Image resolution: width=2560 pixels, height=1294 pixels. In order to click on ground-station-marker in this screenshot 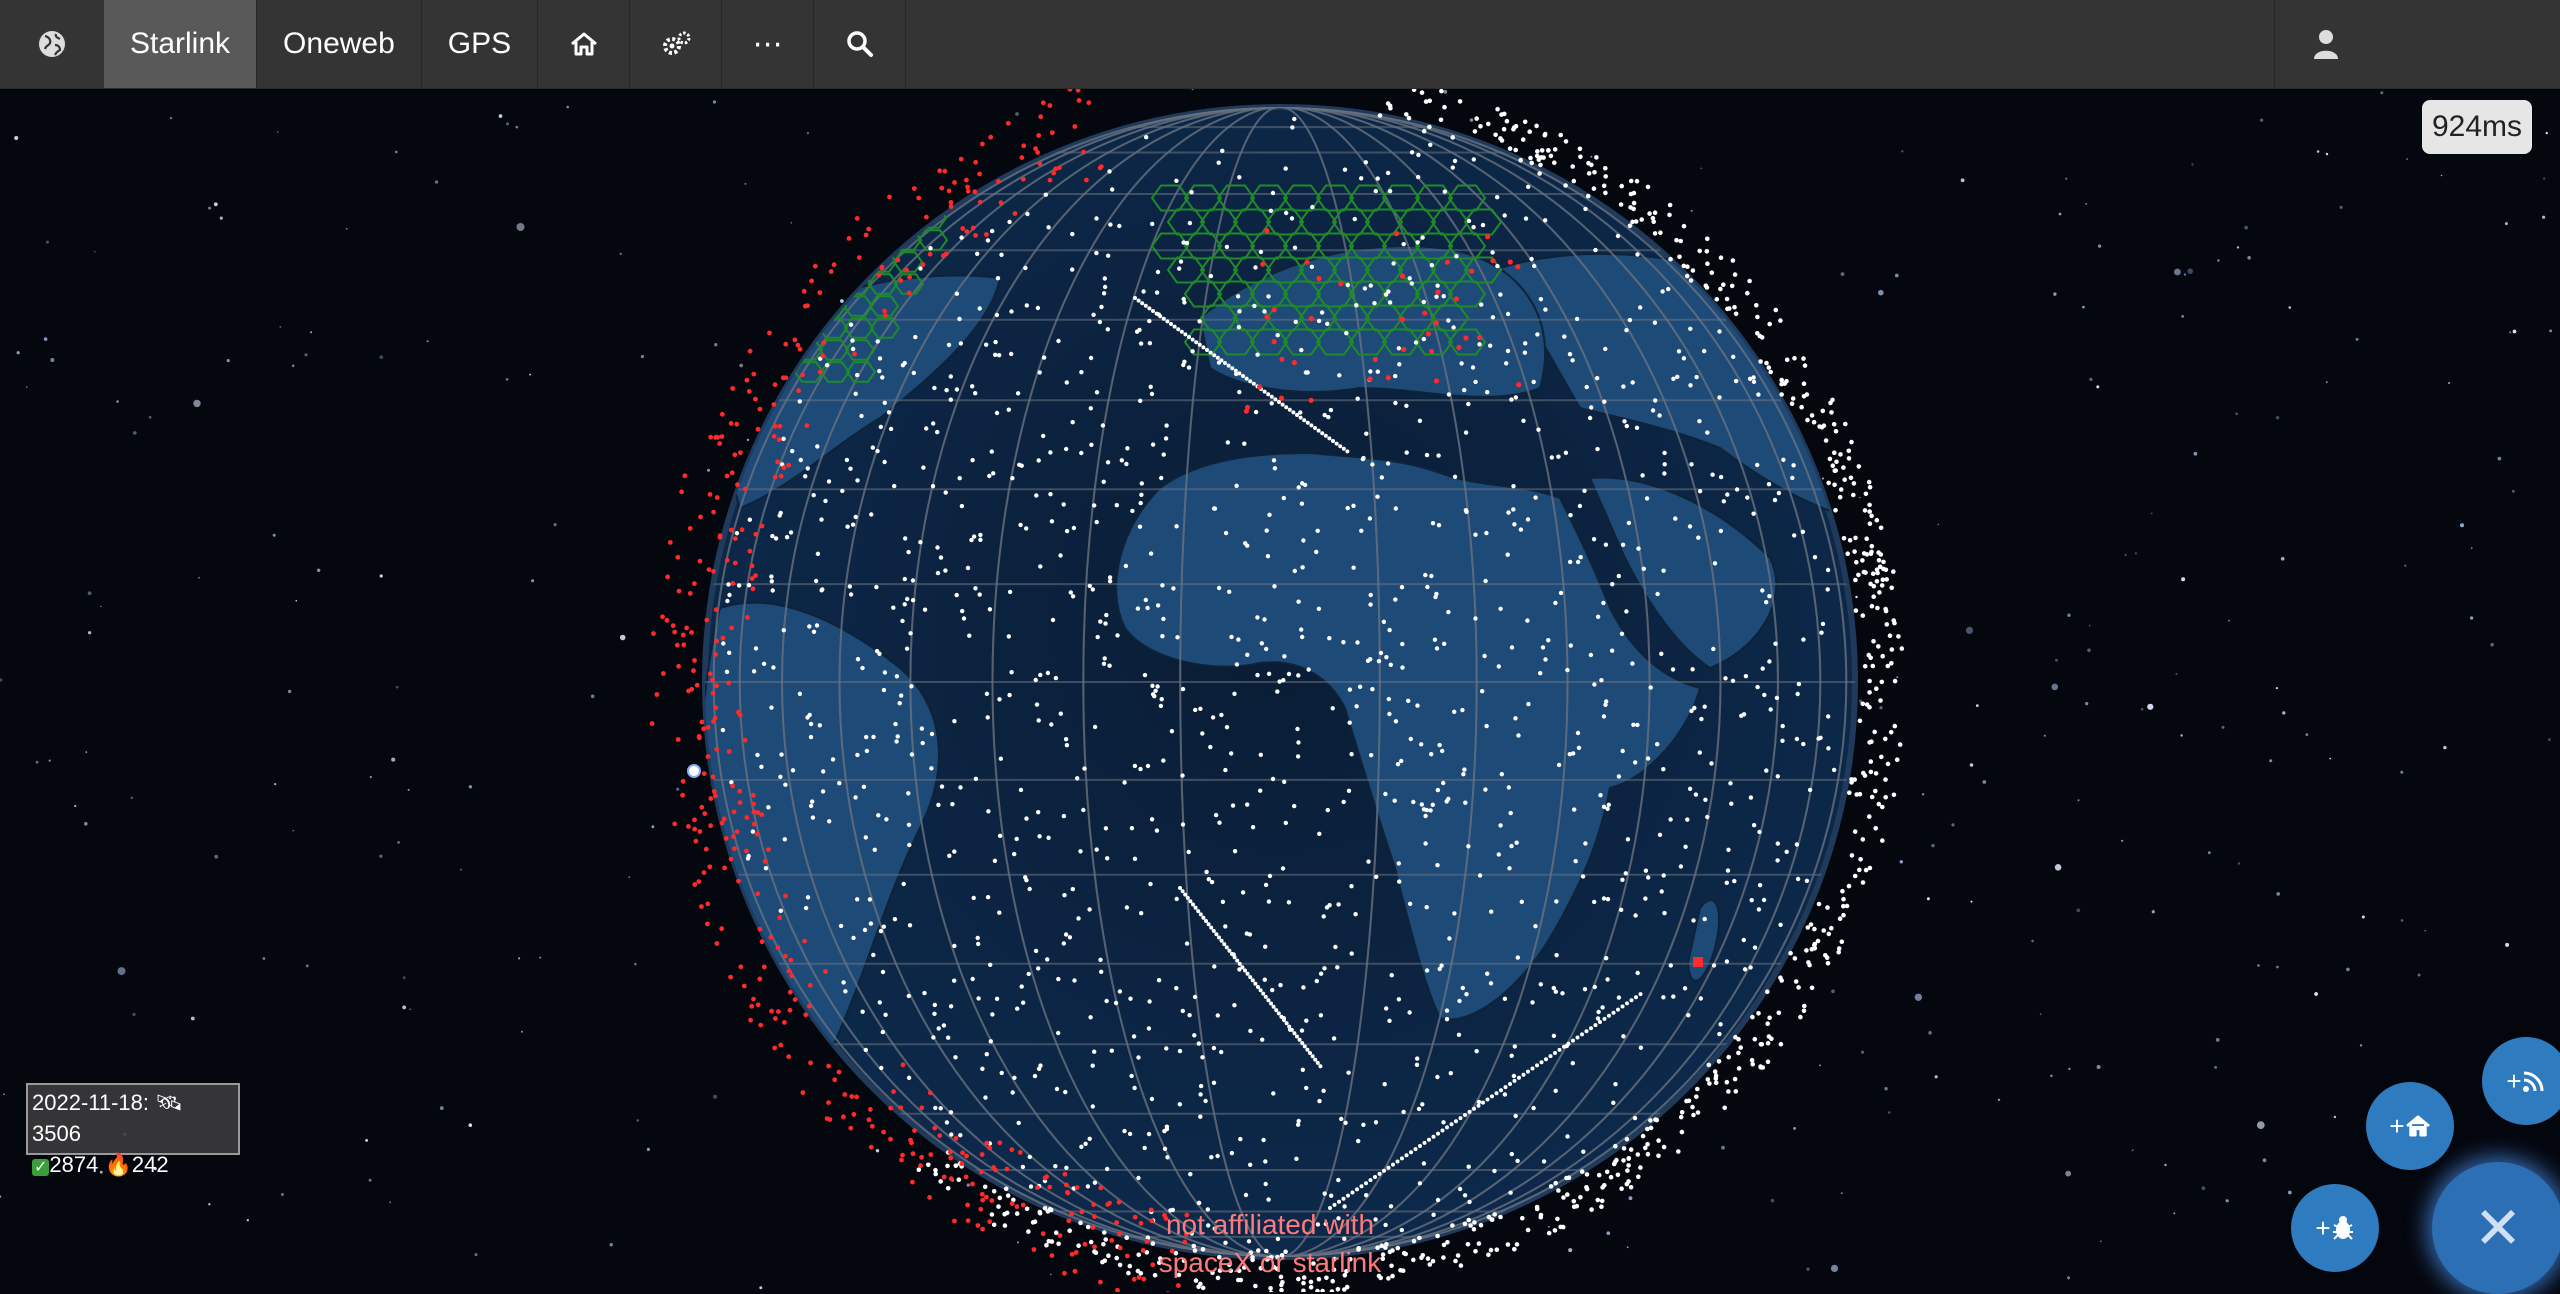, I will do `click(694, 771)`.